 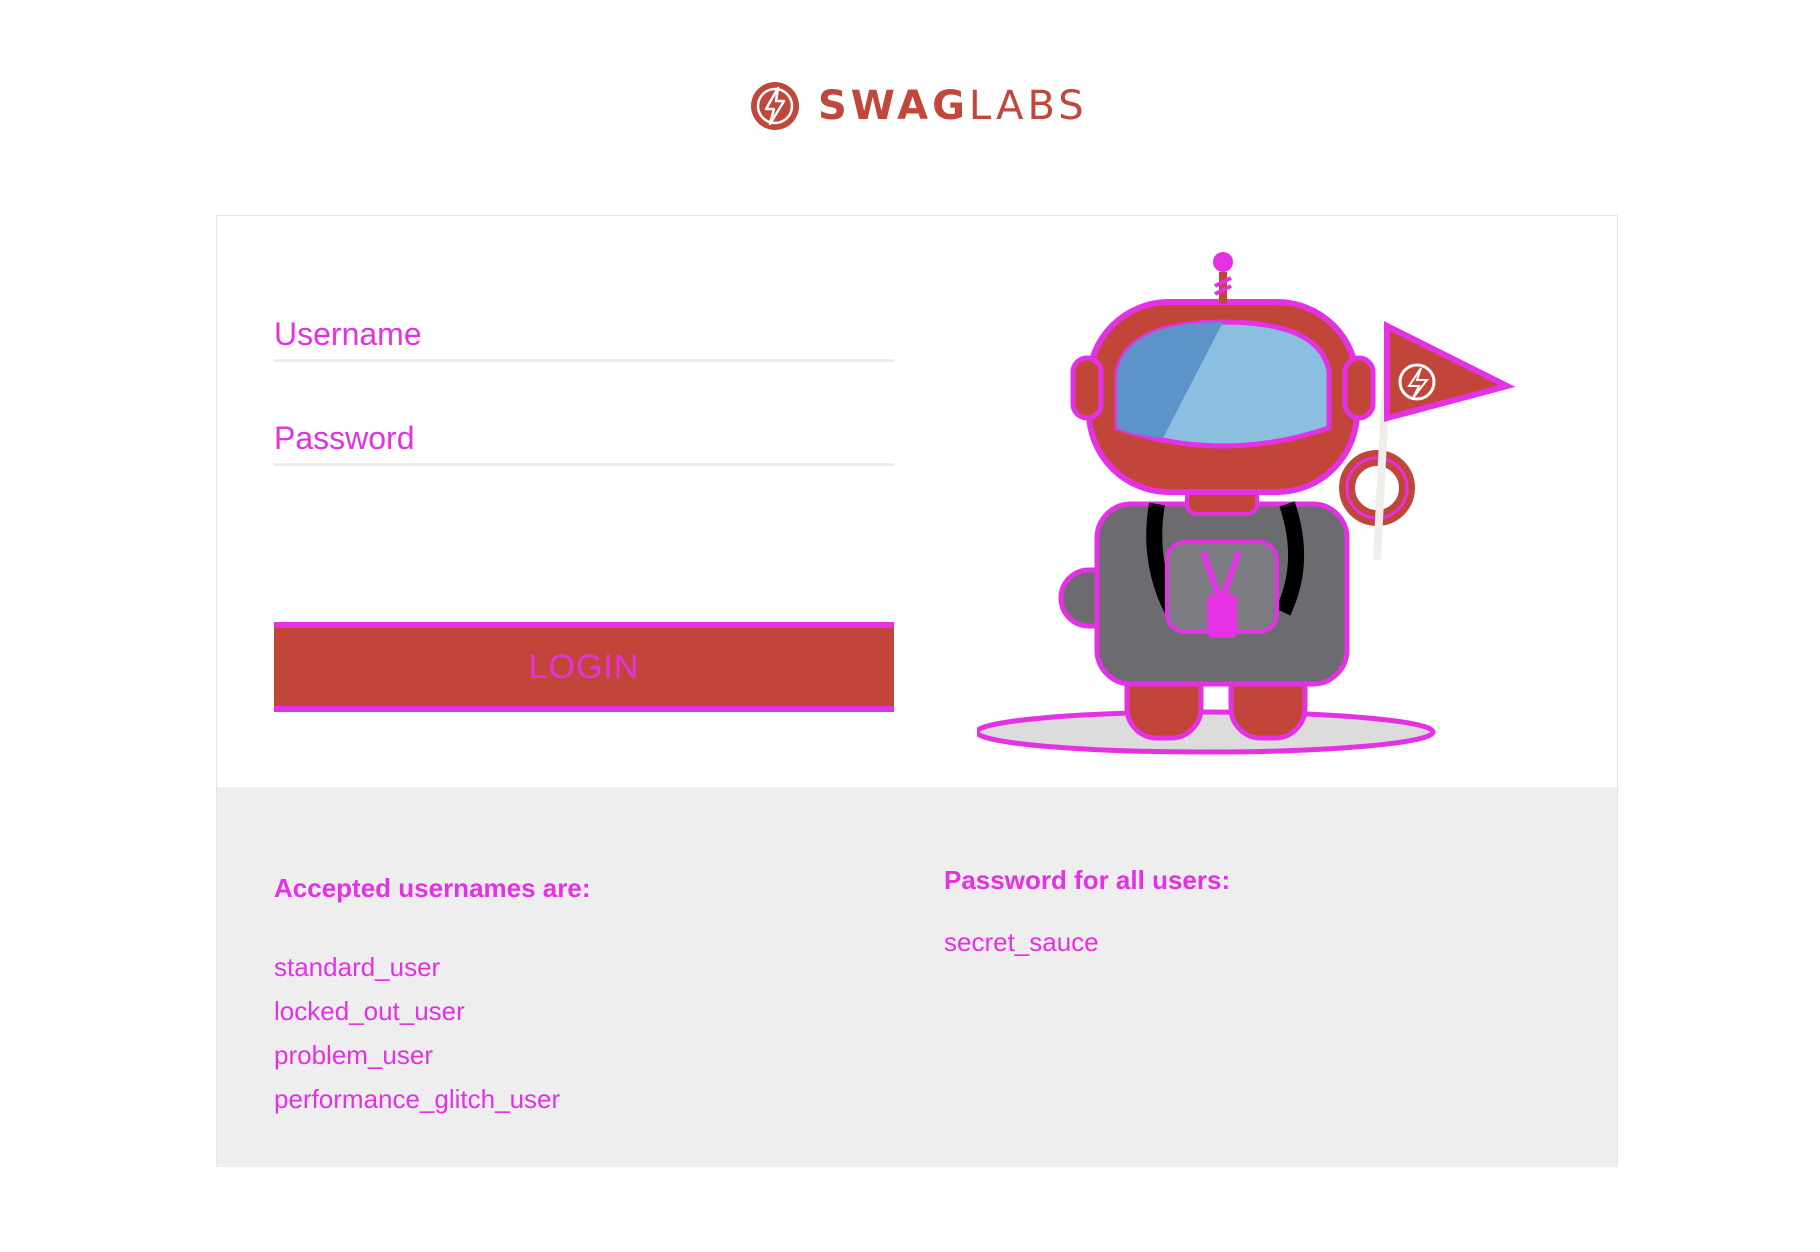 I want to click on password-input, so click(x=584, y=440).